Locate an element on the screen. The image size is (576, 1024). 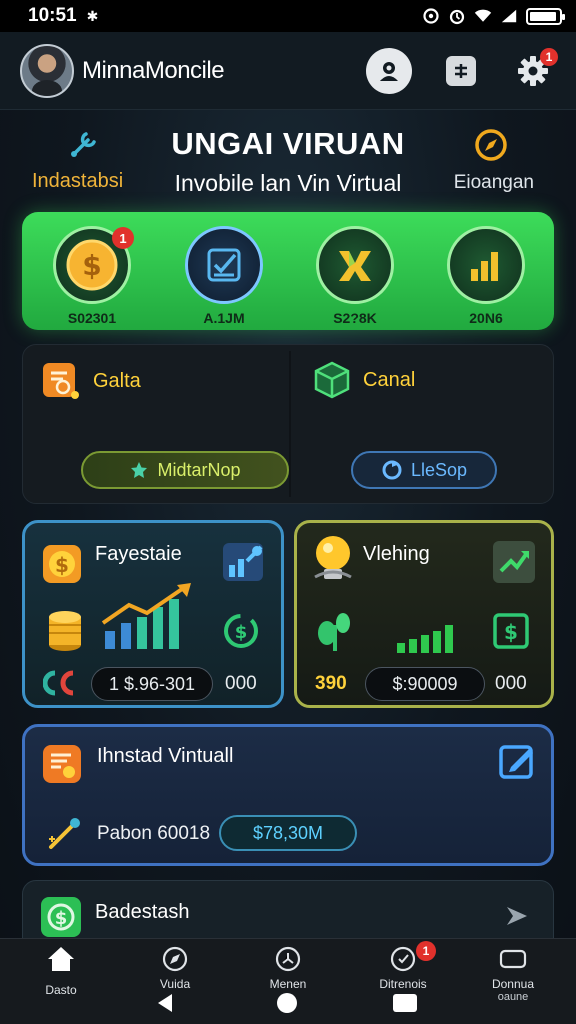
star-icon is located at coordinates (139, 470).